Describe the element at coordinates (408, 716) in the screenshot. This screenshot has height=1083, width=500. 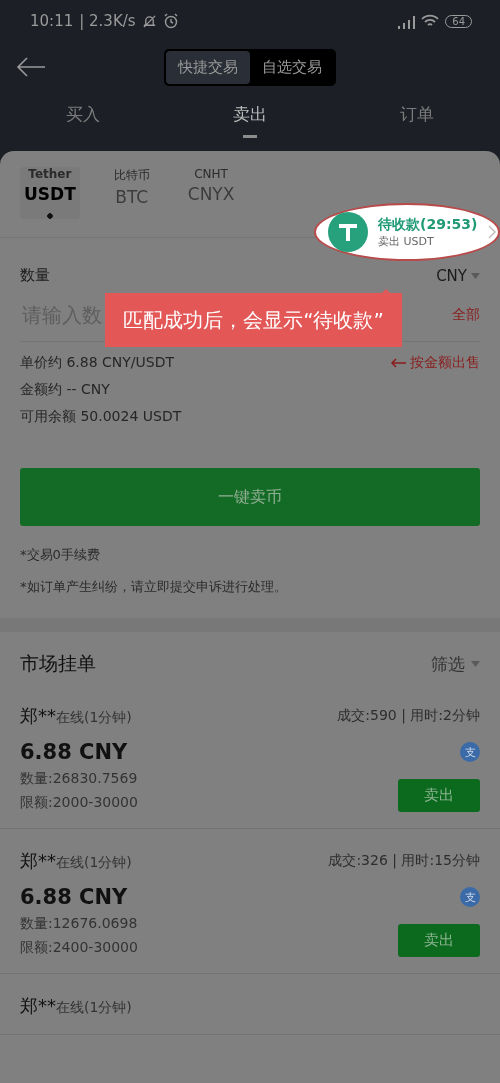
I see `trade-stats: 成交:590 | 用时:2分钟` at that location.